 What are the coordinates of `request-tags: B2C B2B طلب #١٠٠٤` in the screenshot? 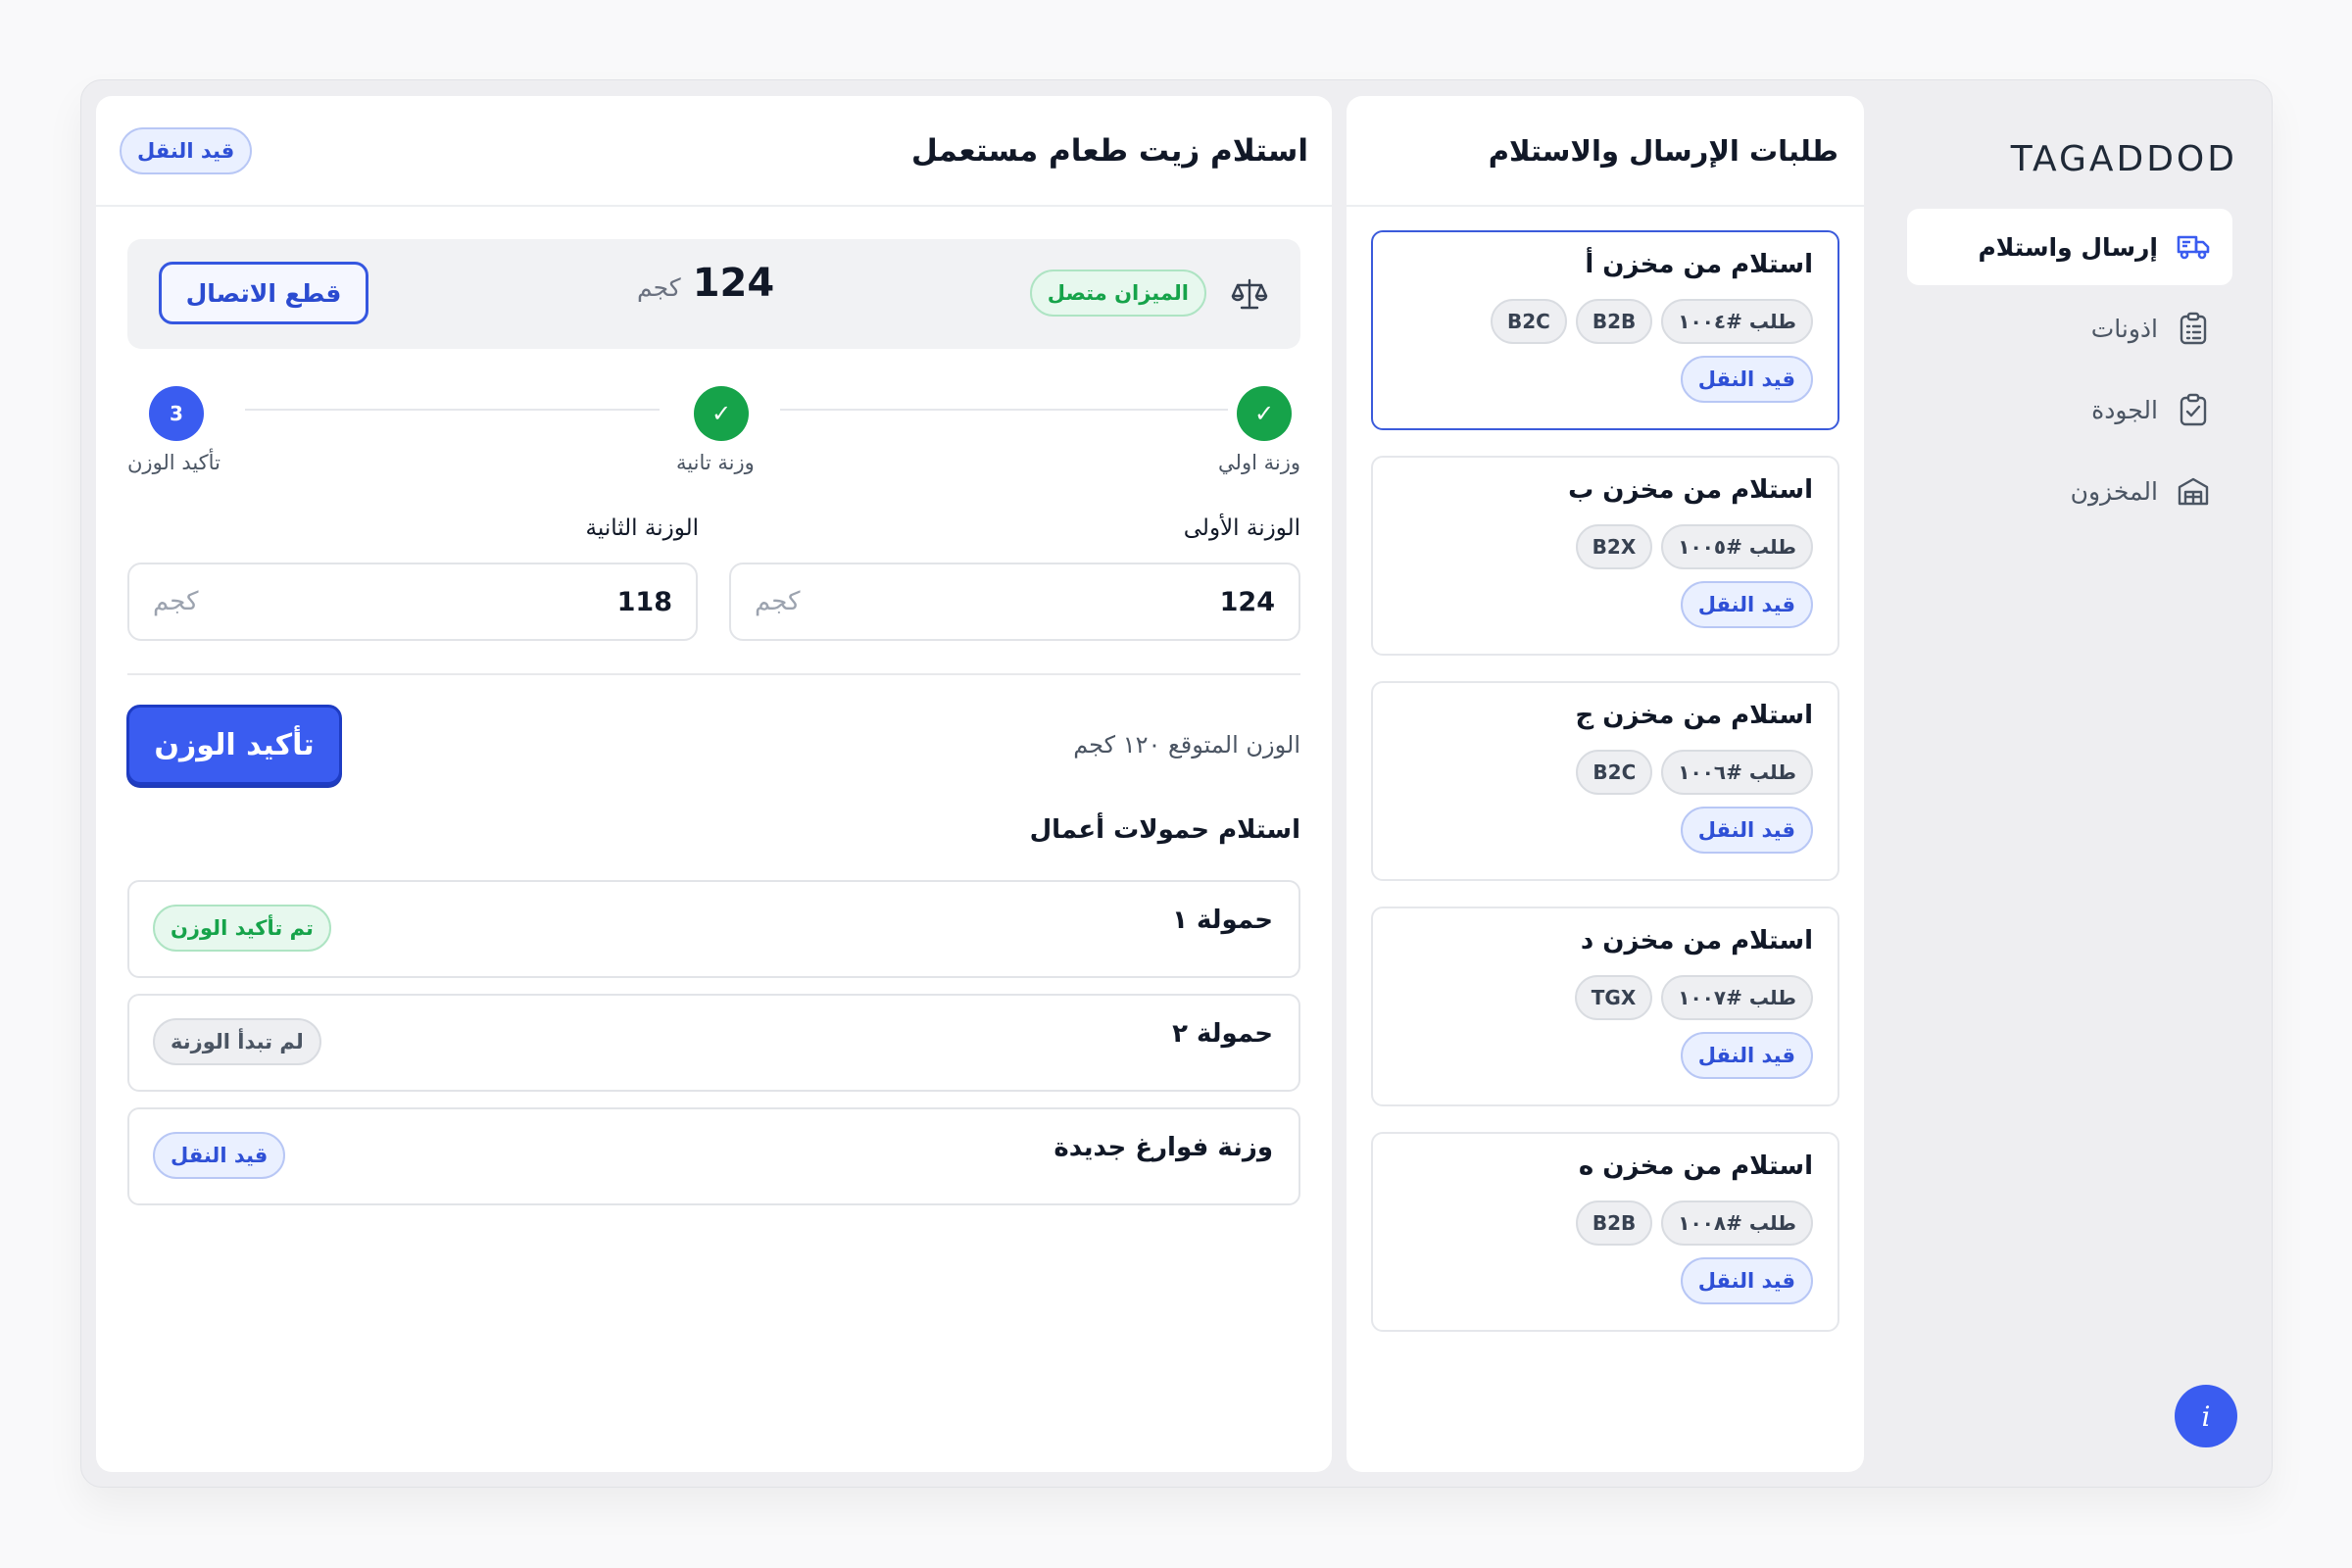 It's located at (1652, 321).